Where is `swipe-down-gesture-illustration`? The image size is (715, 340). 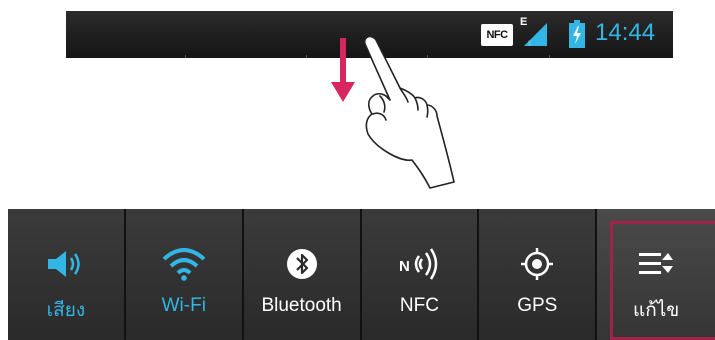
swipe-down-gesture-illustration is located at coordinates (393, 112).